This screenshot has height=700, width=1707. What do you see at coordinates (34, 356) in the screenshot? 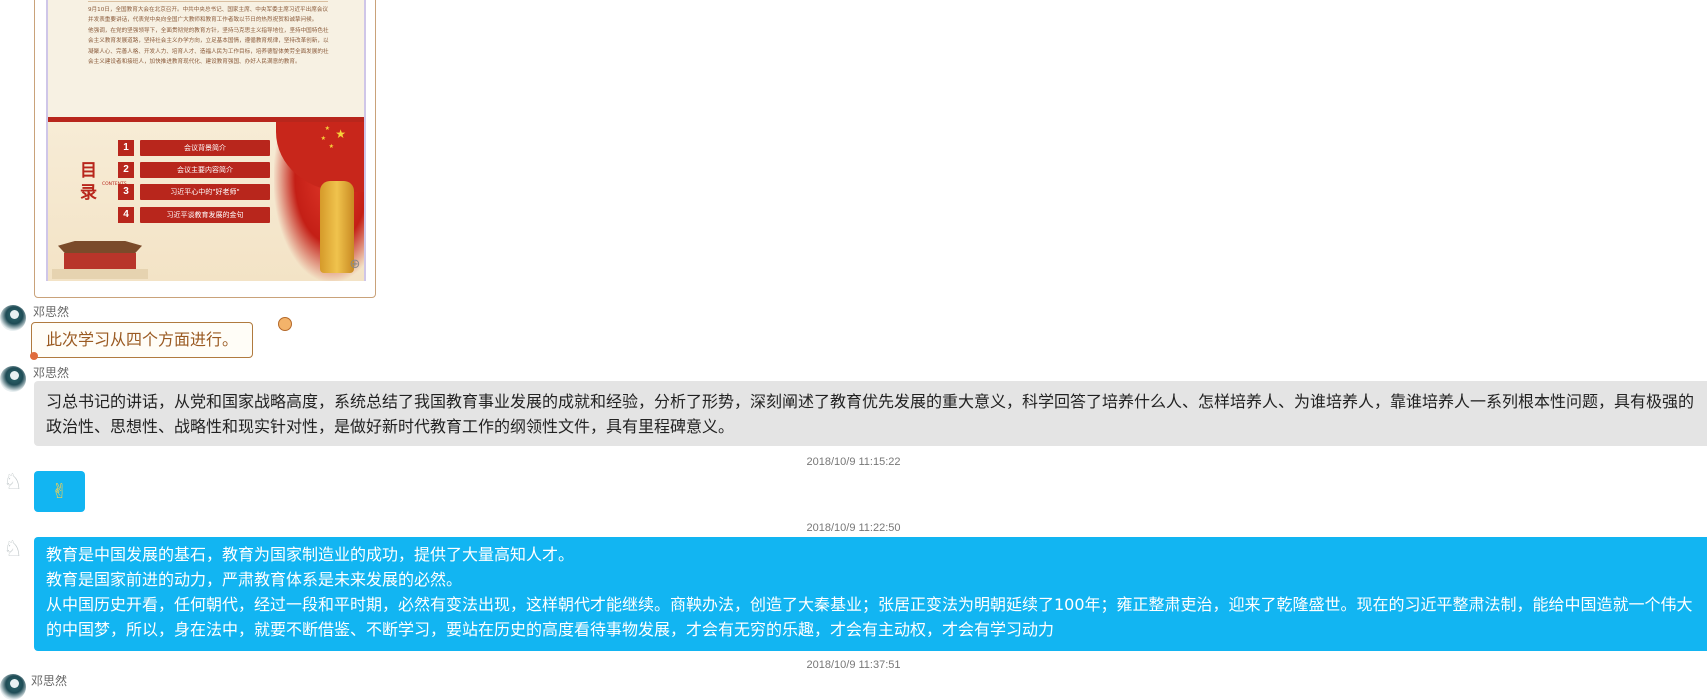
I see `pin-decoration-icon` at bounding box center [34, 356].